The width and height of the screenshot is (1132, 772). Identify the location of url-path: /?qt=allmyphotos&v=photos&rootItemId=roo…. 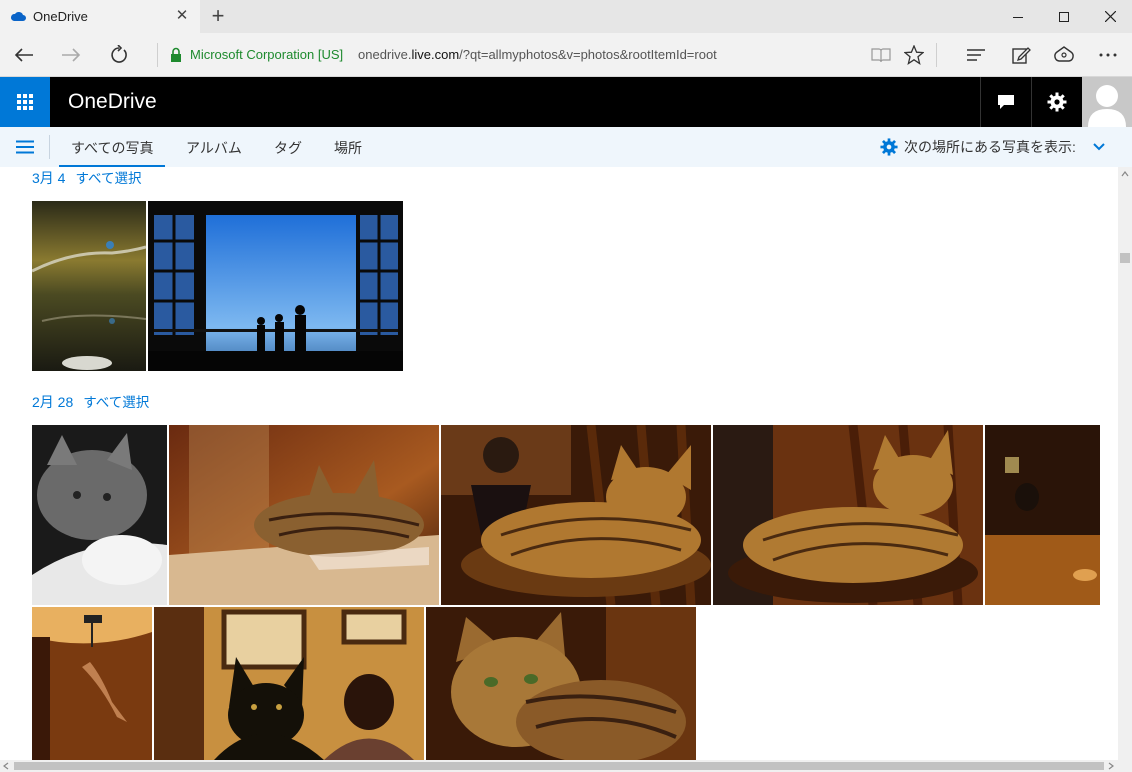
(588, 54).